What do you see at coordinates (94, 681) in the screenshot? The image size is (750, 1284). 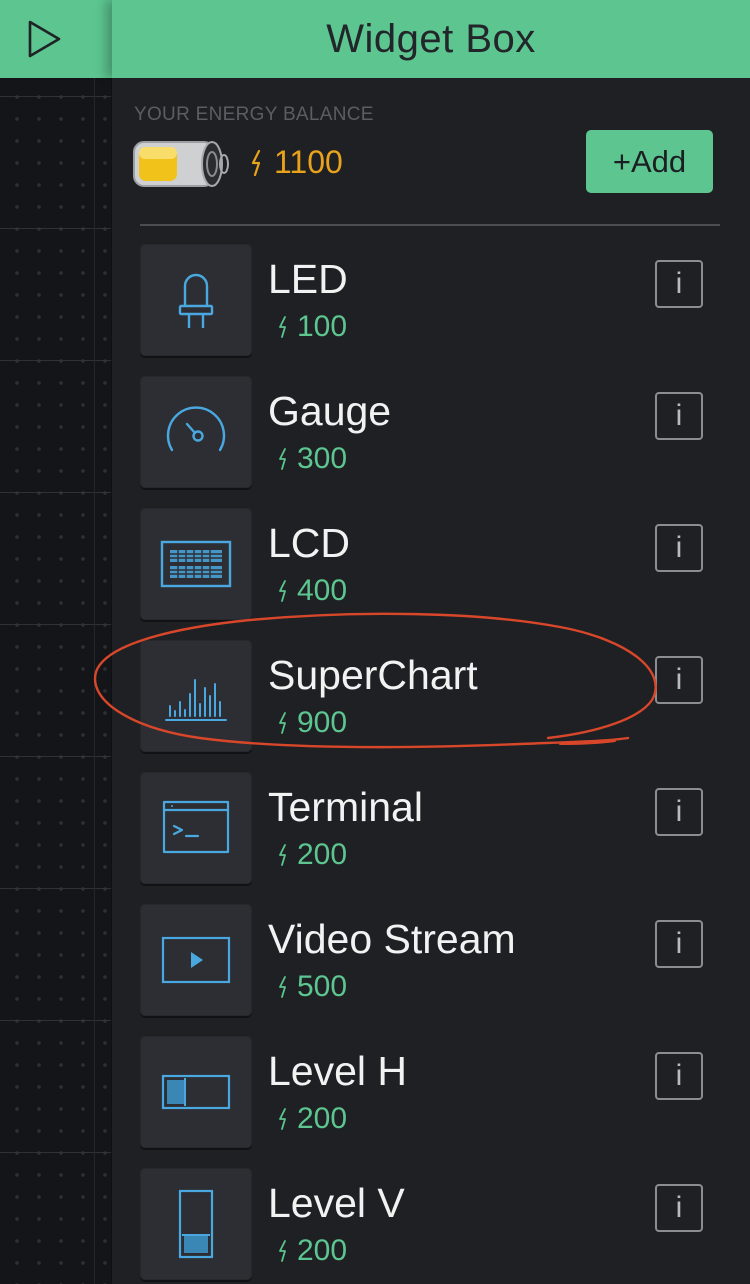 I see `canvas-divider-line` at bounding box center [94, 681].